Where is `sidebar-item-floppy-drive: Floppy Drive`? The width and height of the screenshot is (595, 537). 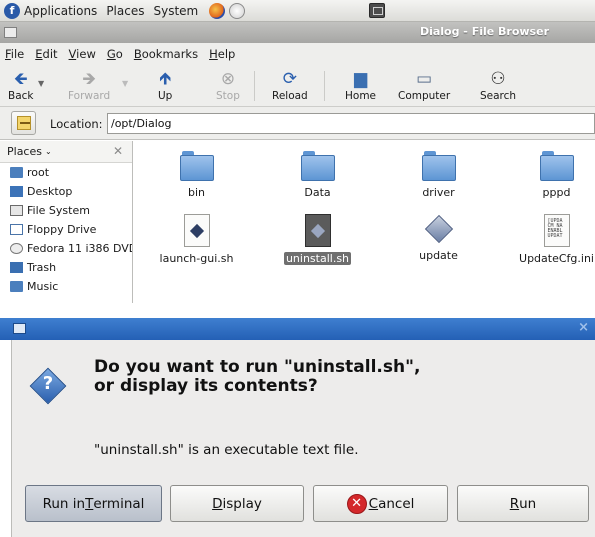
sidebar-item-floppy-drive: Floppy Drive is located at coordinates (66, 229).